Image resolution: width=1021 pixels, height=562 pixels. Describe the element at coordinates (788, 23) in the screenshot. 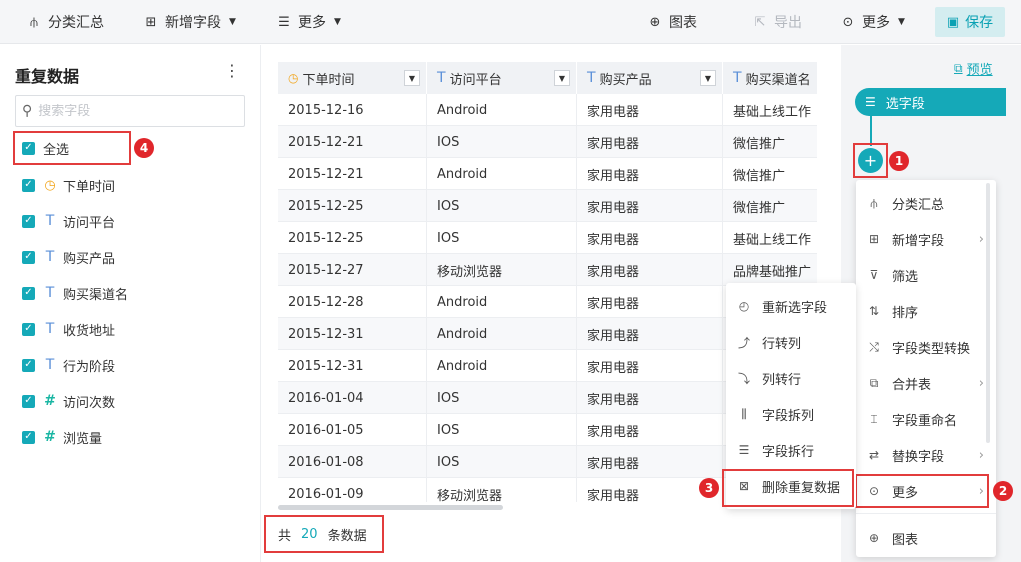

I see `export-label: 导出` at that location.